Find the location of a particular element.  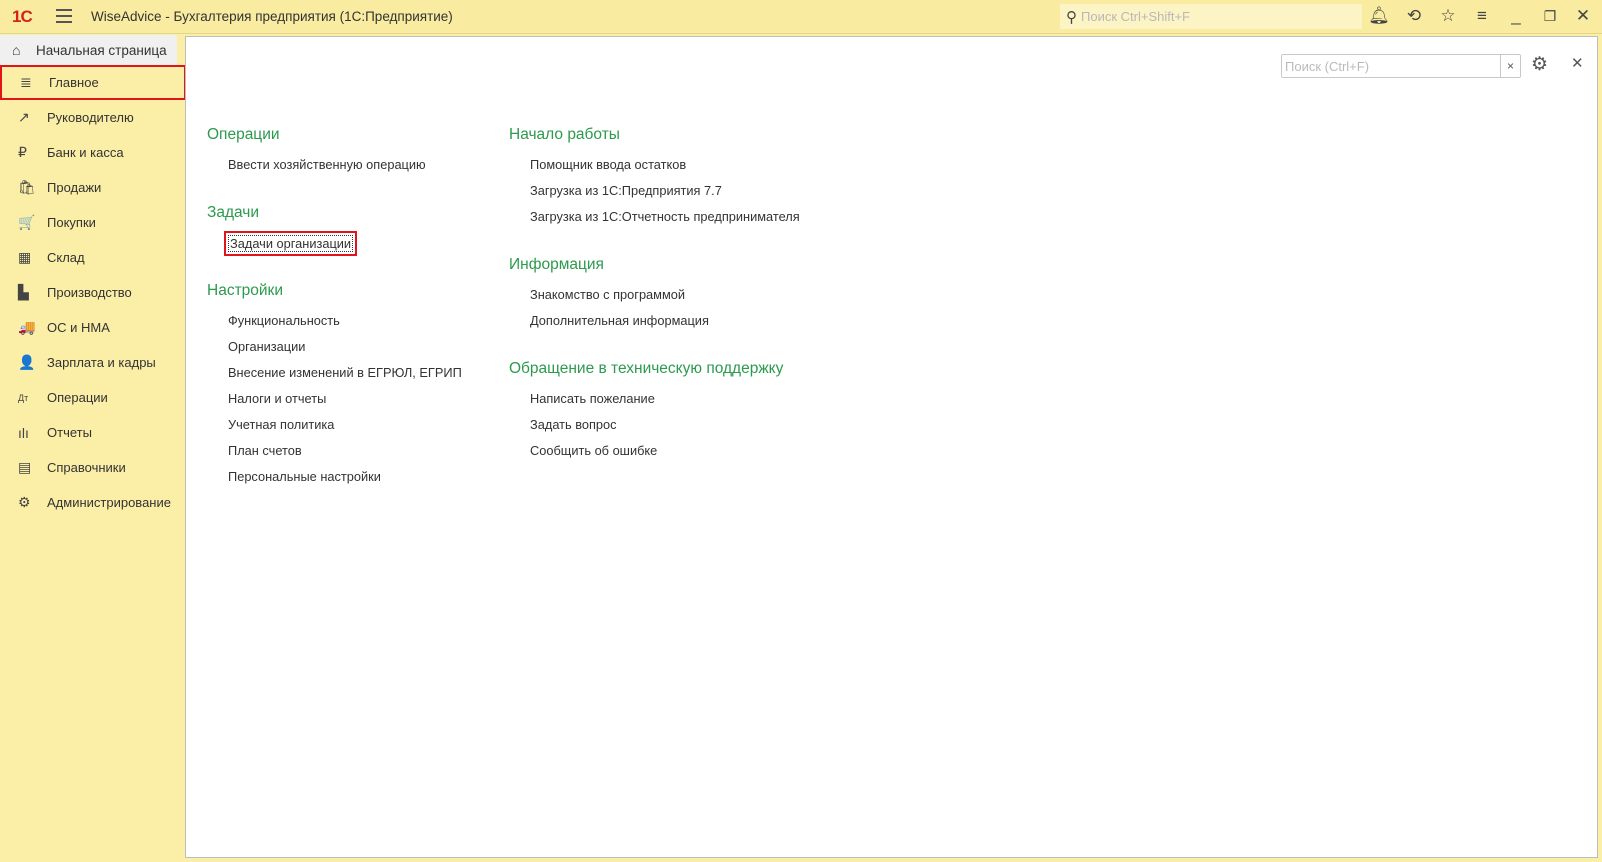

nav-link: Написать пожелание is located at coordinates (592, 398).